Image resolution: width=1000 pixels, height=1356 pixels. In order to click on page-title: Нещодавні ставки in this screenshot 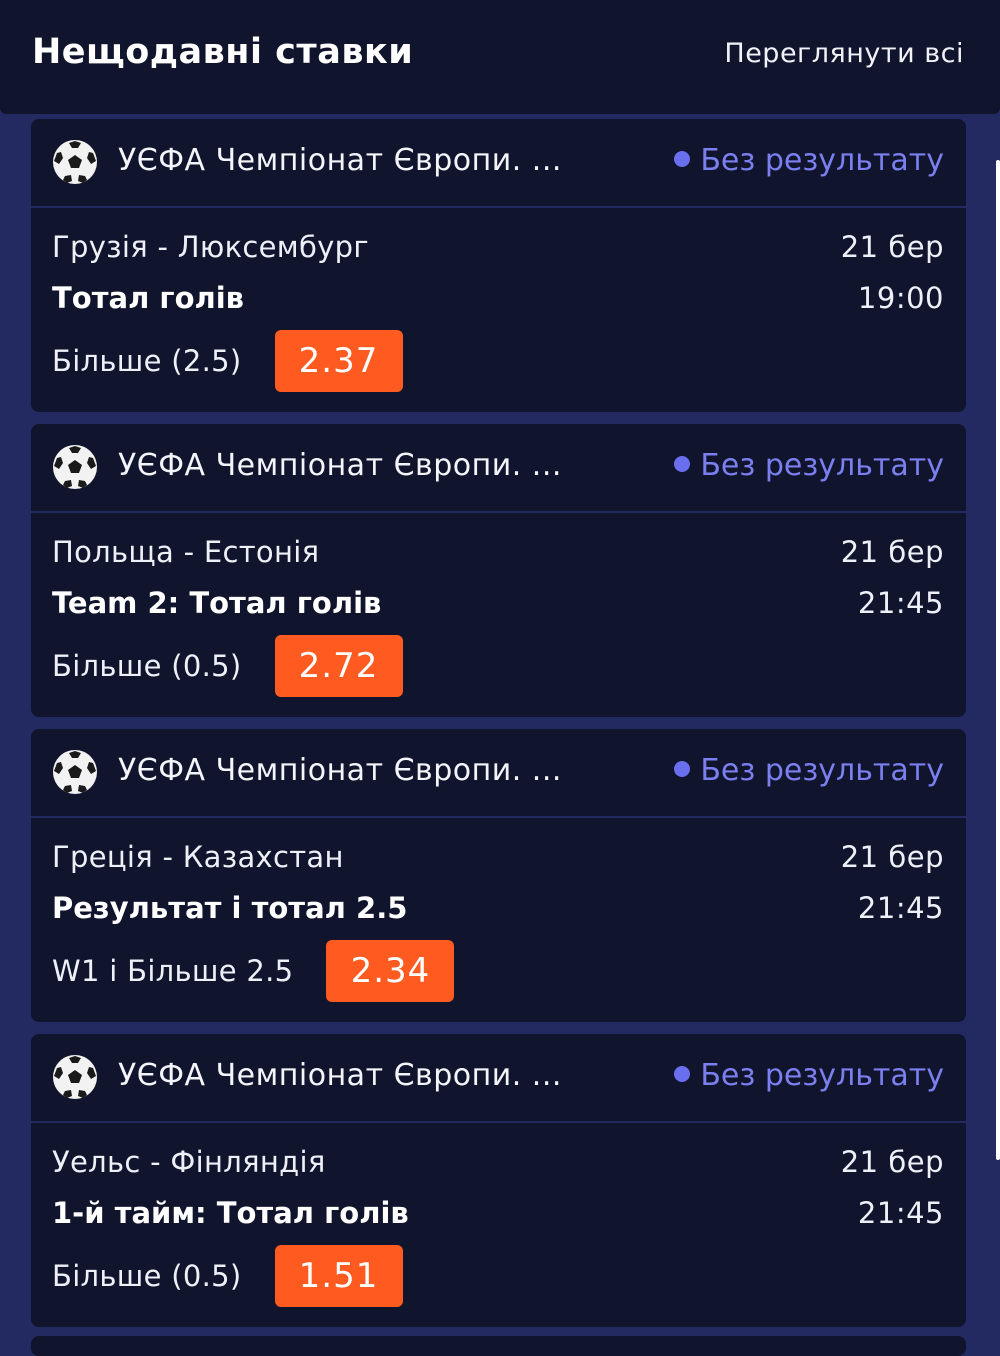, I will do `click(223, 52)`.